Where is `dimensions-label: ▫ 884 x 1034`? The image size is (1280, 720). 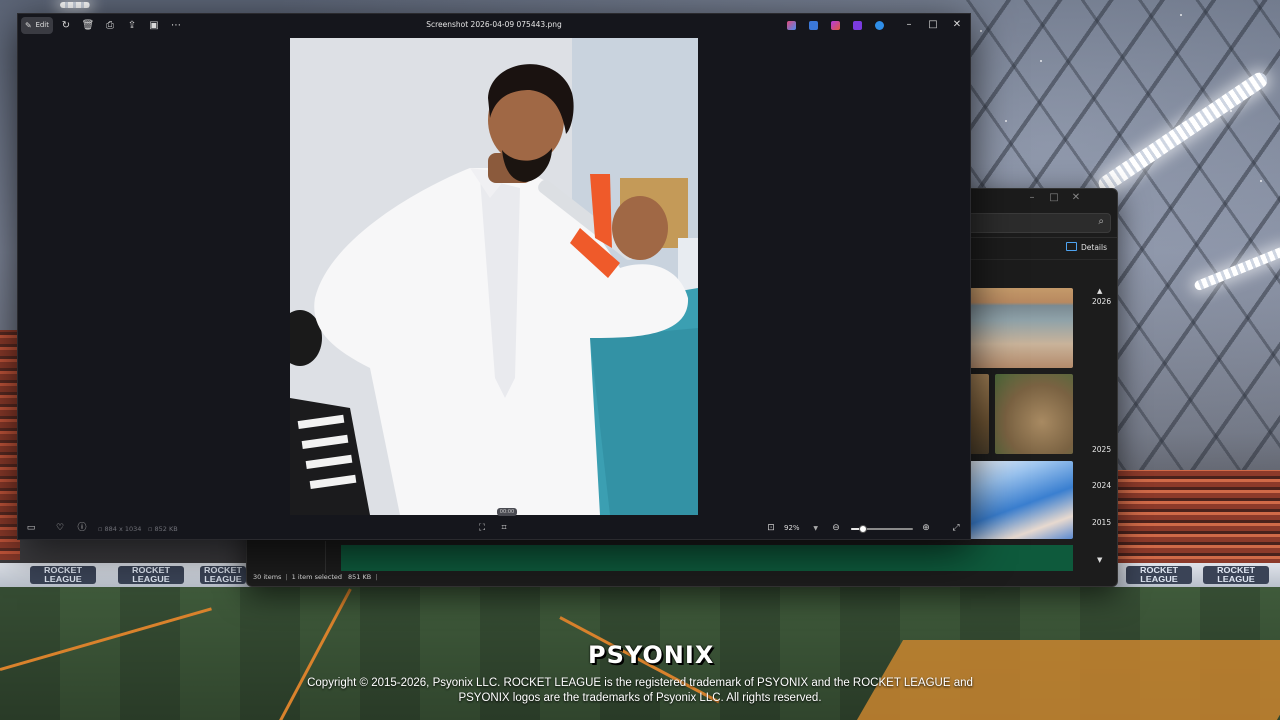
dimensions-label: ▫ 884 x 1034 is located at coordinates (120, 529).